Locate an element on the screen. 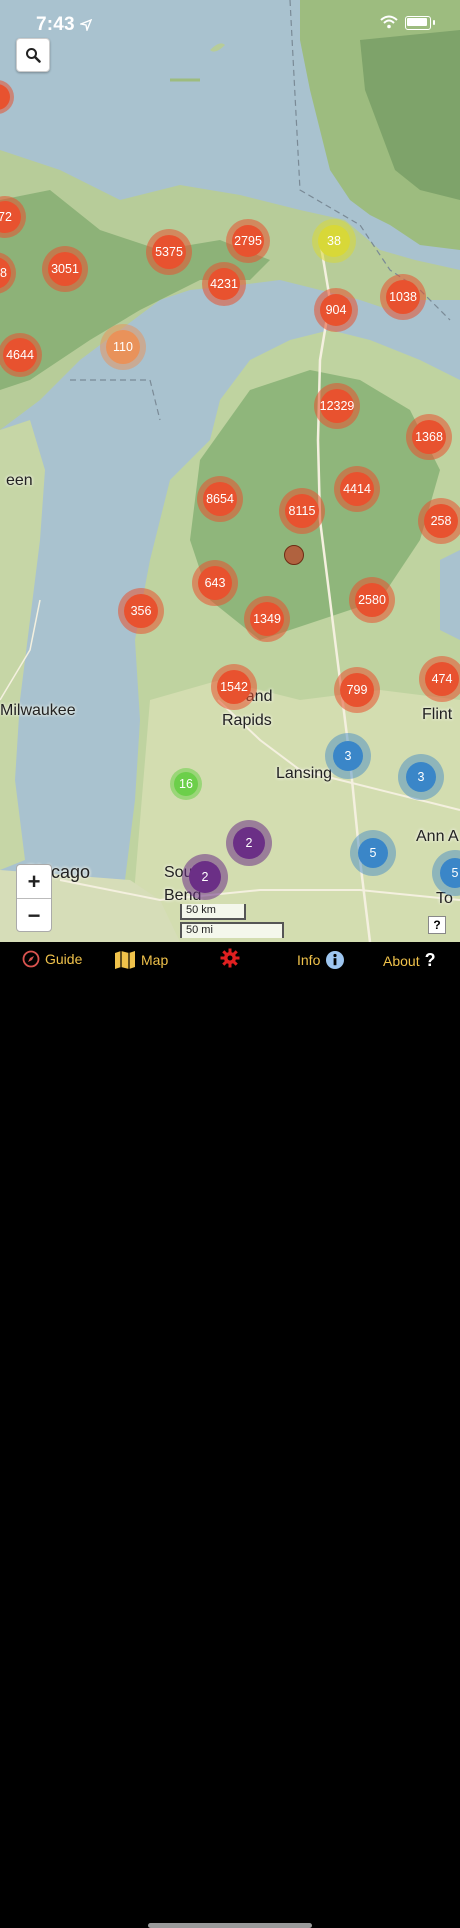 Image resolution: width=460 pixels, height=1928 pixels. map-cluster: 356 is located at coordinates (141, 611).